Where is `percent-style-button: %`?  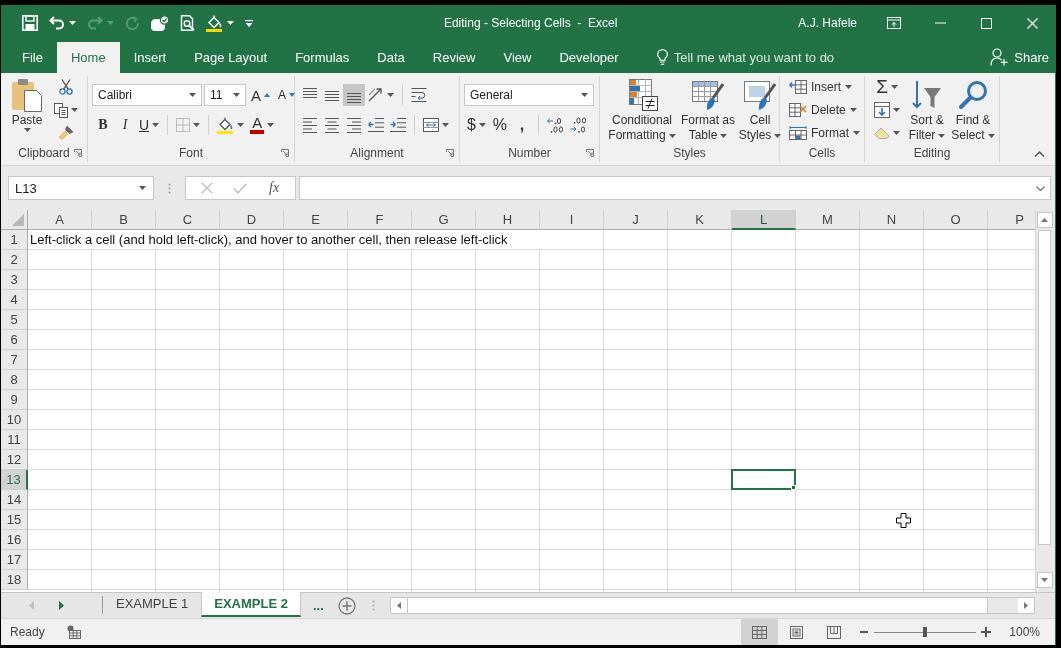
percent-style-button: % is located at coordinates (499, 125).